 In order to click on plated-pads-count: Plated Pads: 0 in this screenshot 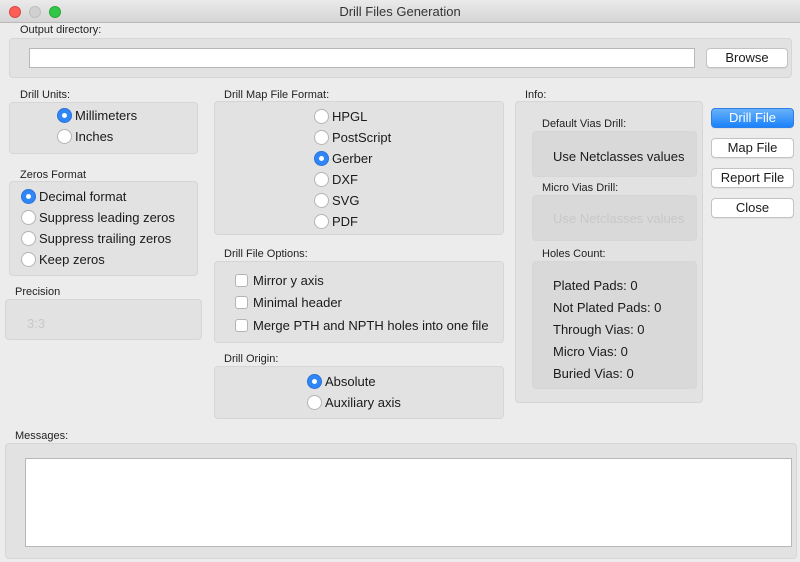, I will do `click(595, 285)`.